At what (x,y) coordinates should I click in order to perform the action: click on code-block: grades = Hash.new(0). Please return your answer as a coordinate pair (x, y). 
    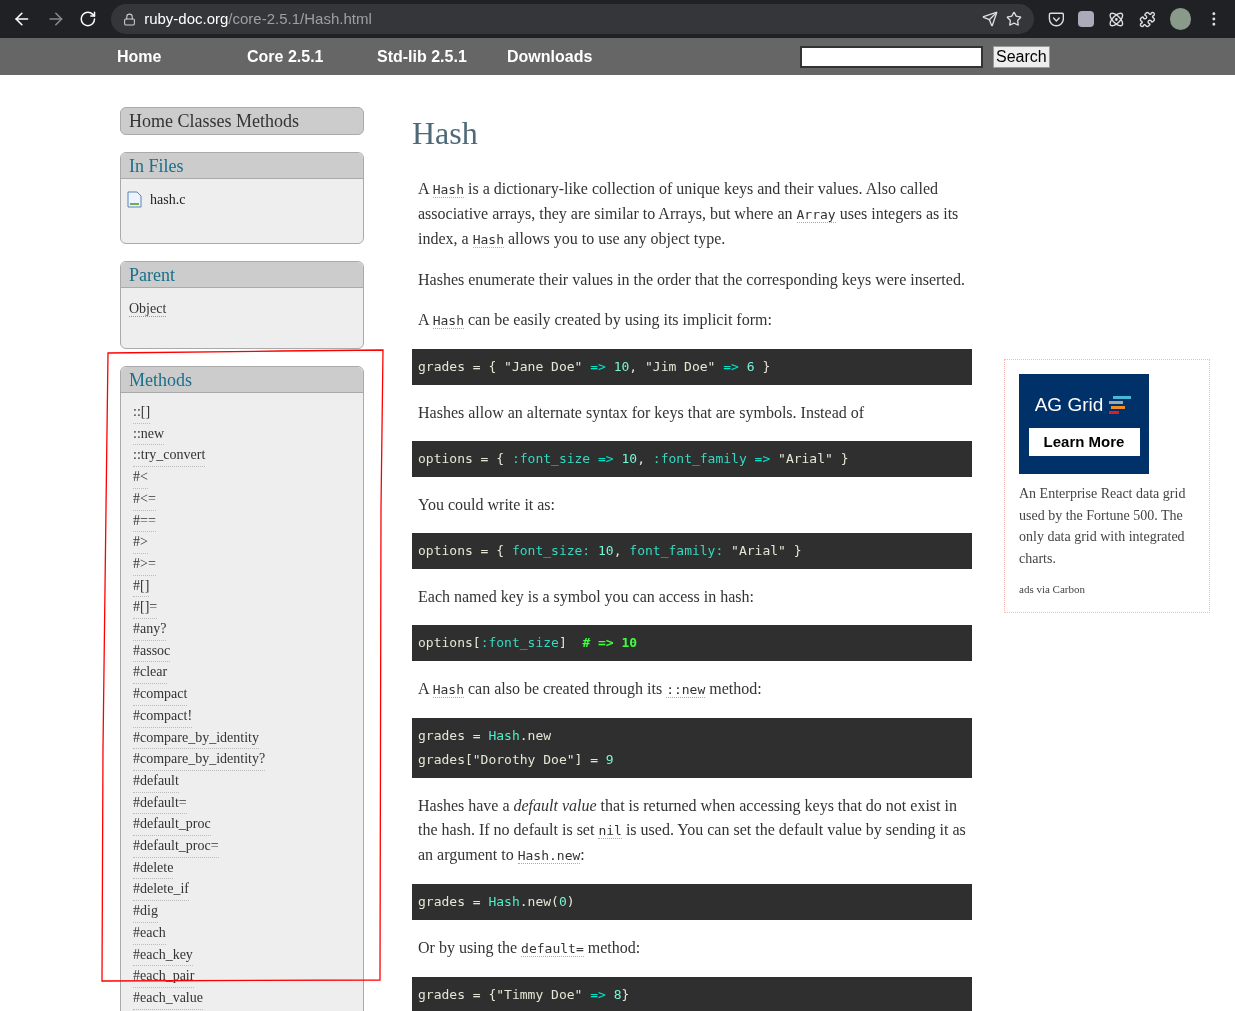
    Looking at the image, I should click on (692, 902).